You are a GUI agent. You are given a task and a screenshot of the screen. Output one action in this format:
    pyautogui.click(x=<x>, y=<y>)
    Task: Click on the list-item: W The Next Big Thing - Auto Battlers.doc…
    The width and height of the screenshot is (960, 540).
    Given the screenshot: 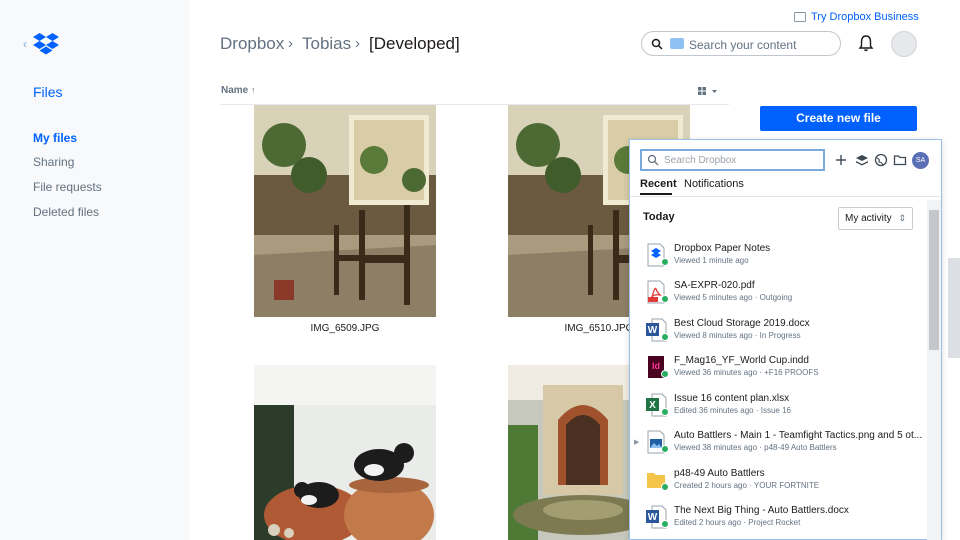 What is the action you would take?
    pyautogui.click(x=778, y=521)
    